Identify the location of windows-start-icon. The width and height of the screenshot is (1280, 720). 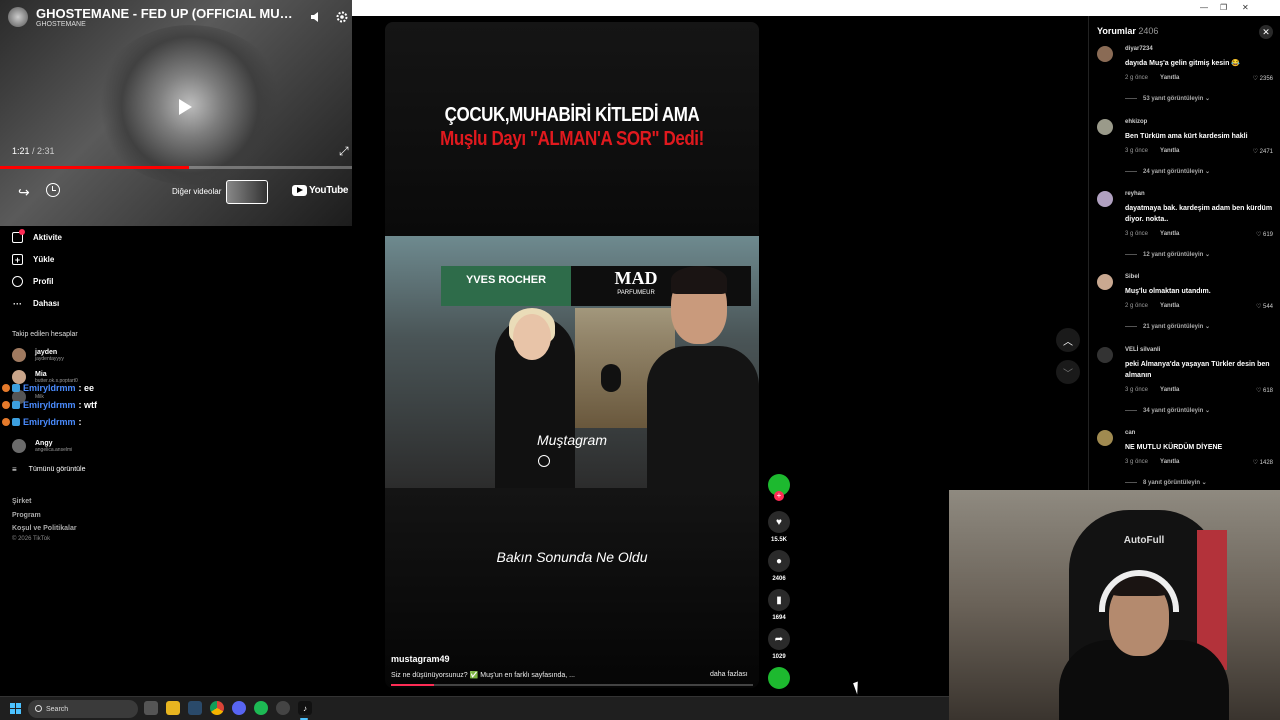
(16, 709).